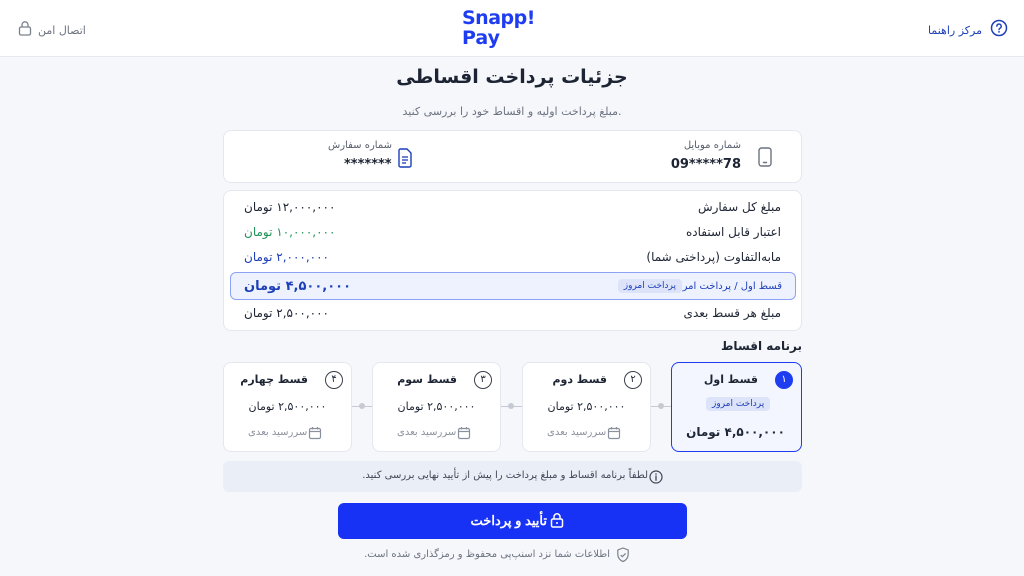  I want to click on order-number-label: شماره سفارش, so click(360, 145).